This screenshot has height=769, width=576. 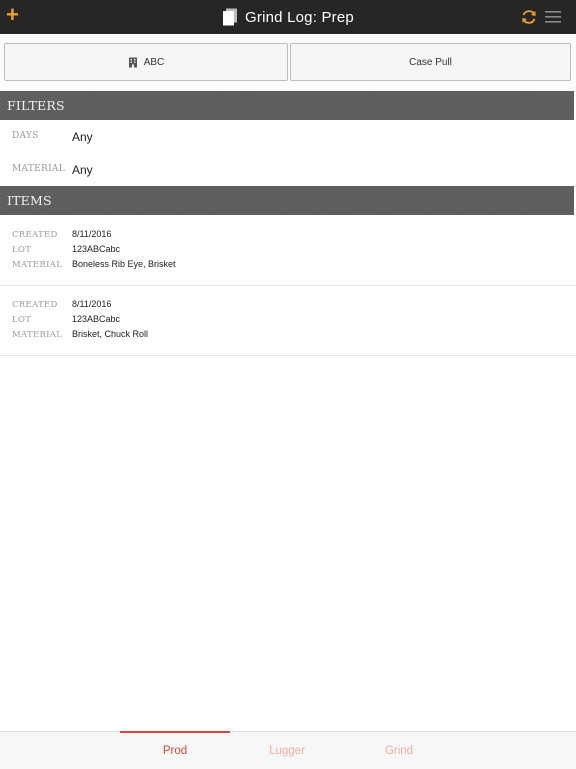 I want to click on hamburger-menu-icon, so click(x=553, y=17).